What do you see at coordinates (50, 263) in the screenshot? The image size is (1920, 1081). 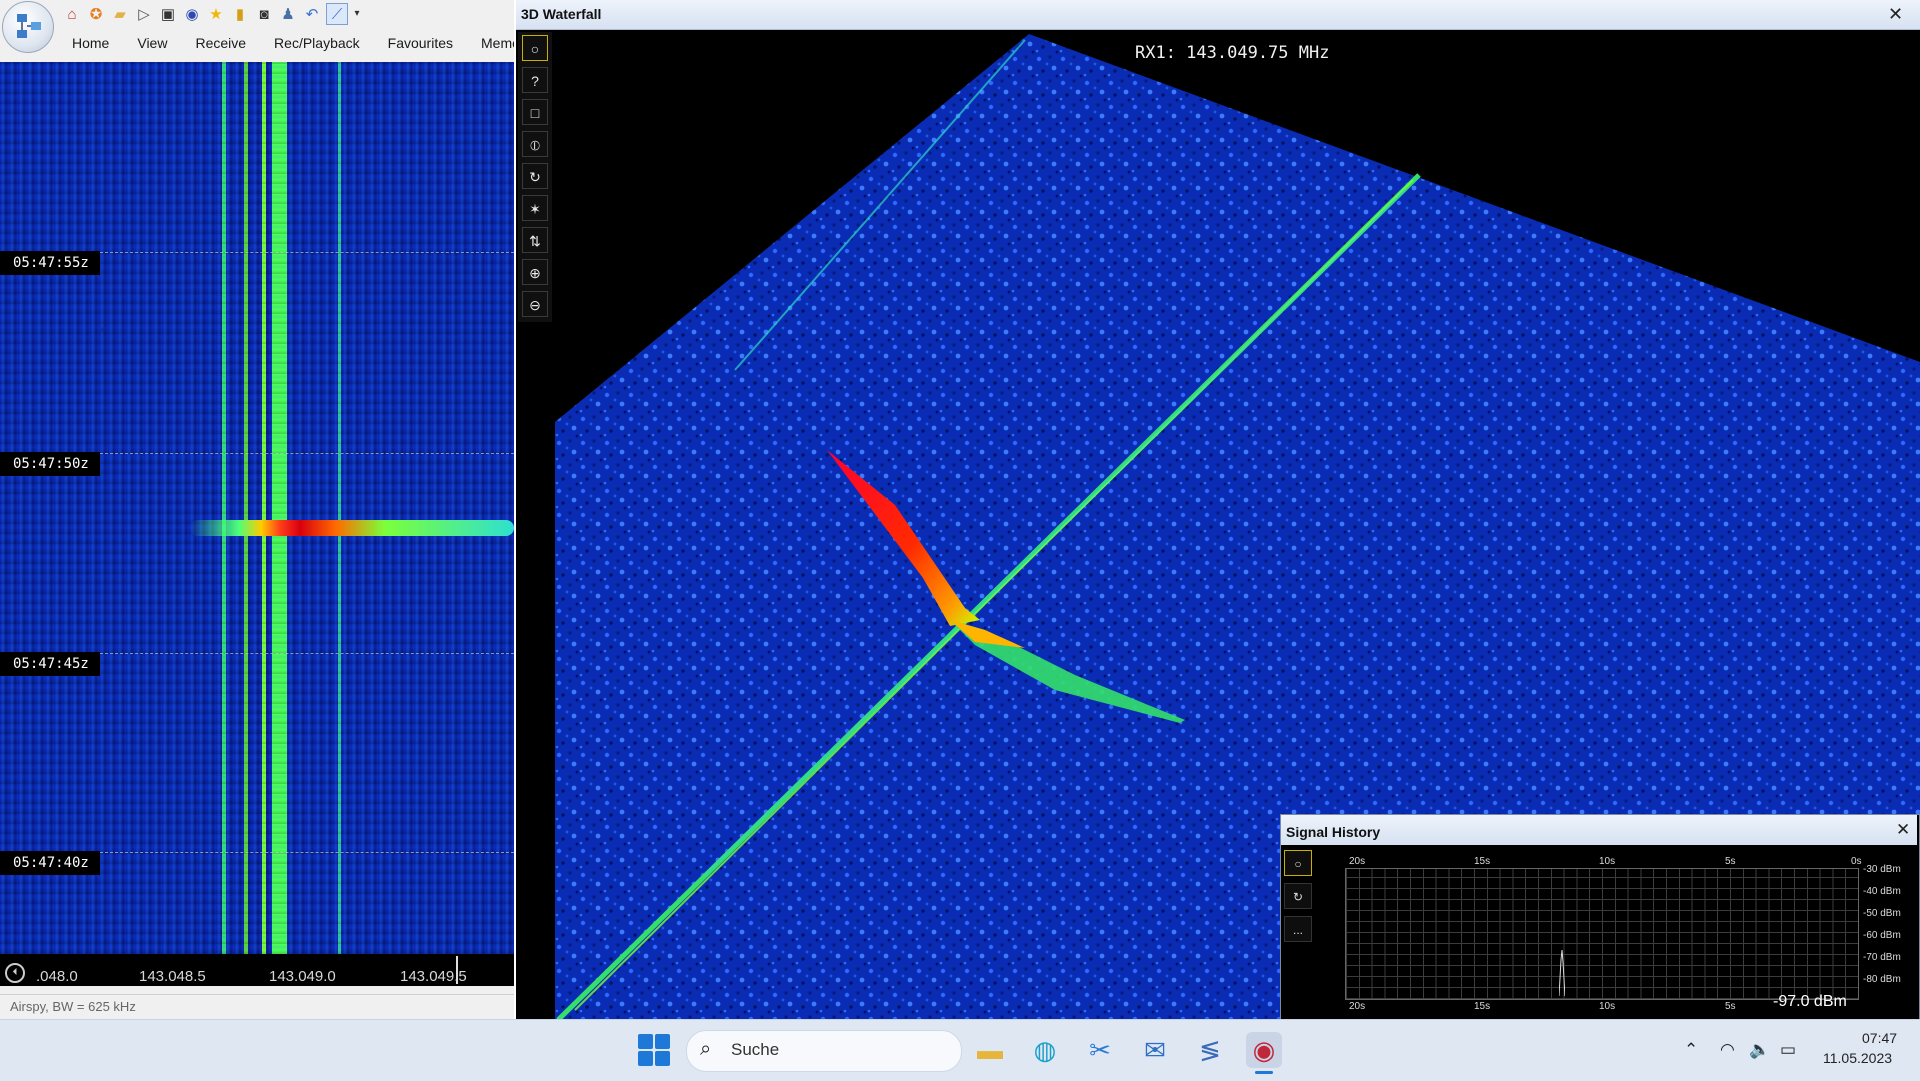 I see `timestamp-label: 05:47:55z` at bounding box center [50, 263].